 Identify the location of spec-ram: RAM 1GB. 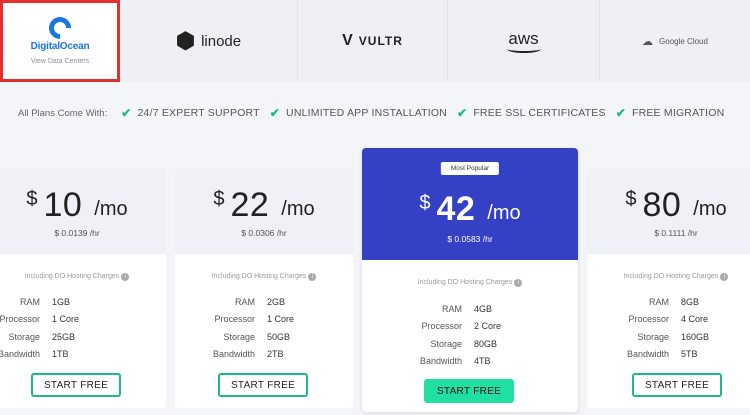
(39, 302).